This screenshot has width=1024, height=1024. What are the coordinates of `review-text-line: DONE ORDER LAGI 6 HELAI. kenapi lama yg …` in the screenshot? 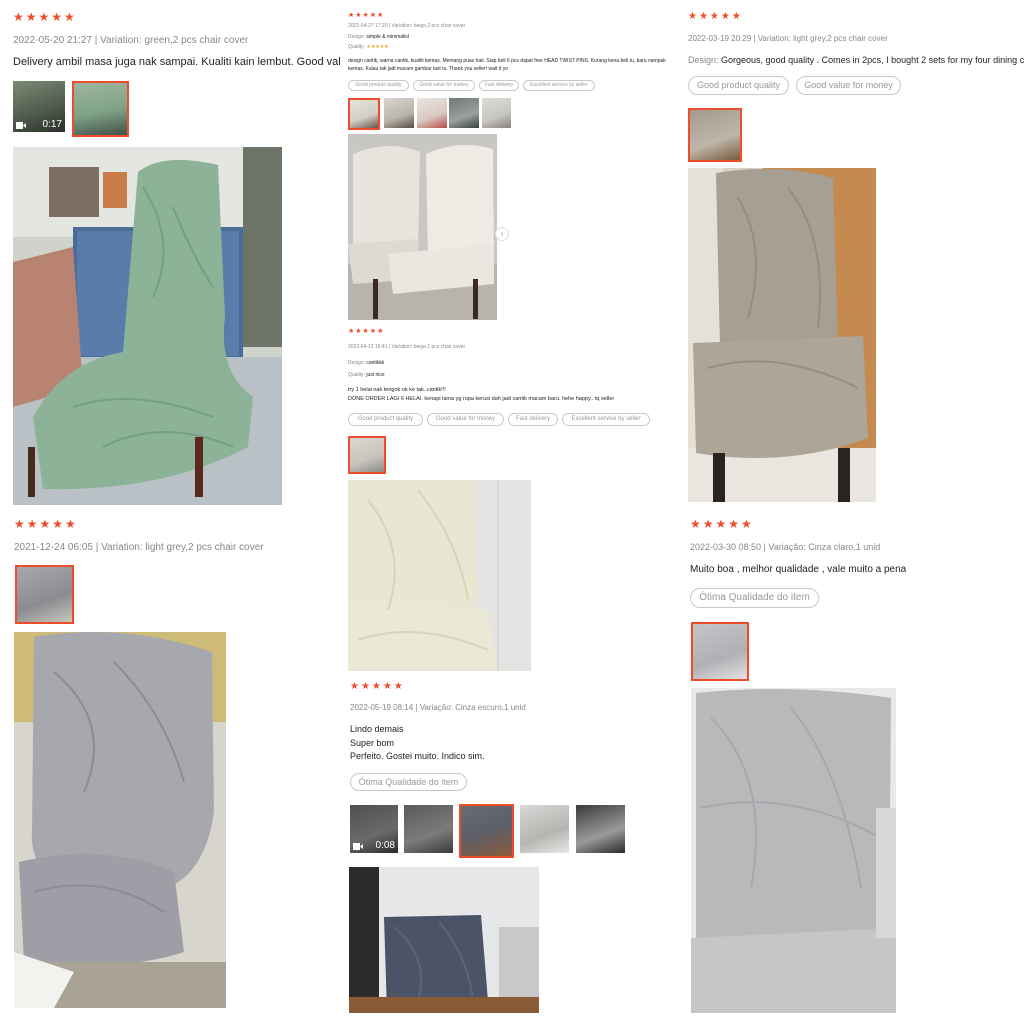 It's located at (481, 399).